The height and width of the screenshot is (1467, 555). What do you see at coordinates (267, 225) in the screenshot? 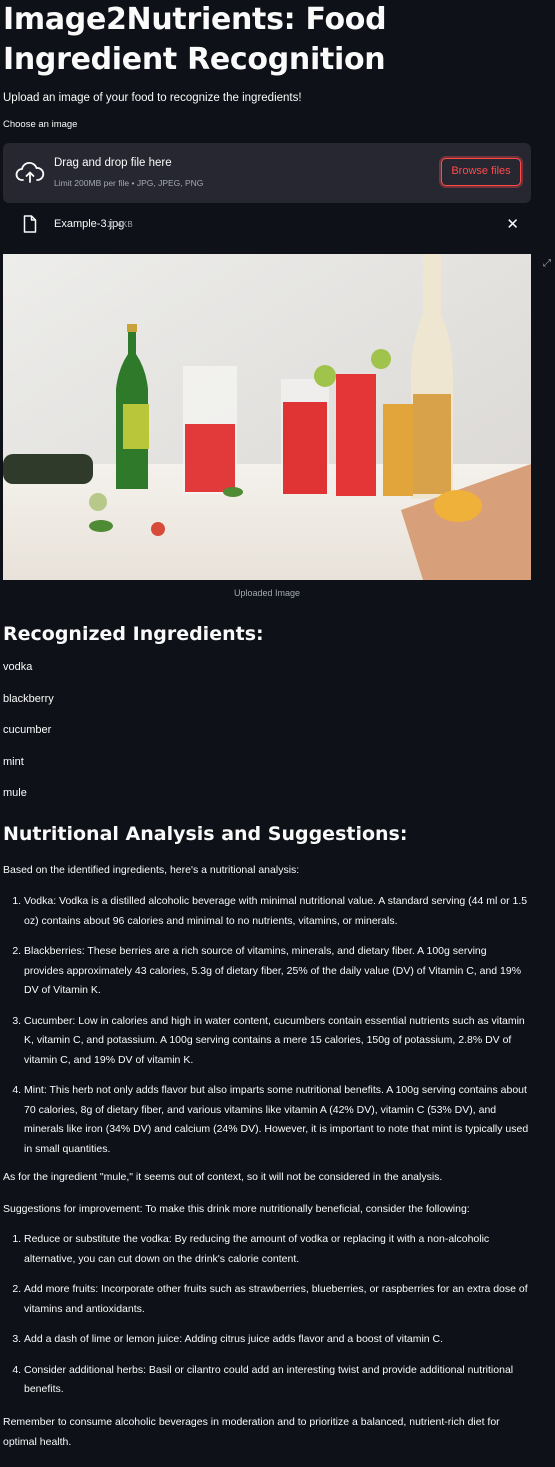
I see `uploaded-file-row: Example-3.jpg 11.4KB ✕` at bounding box center [267, 225].